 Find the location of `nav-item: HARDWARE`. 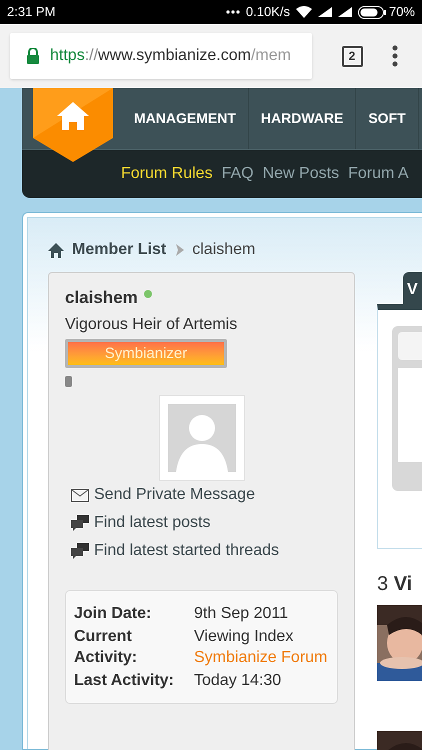

nav-item: HARDWARE is located at coordinates (302, 118).